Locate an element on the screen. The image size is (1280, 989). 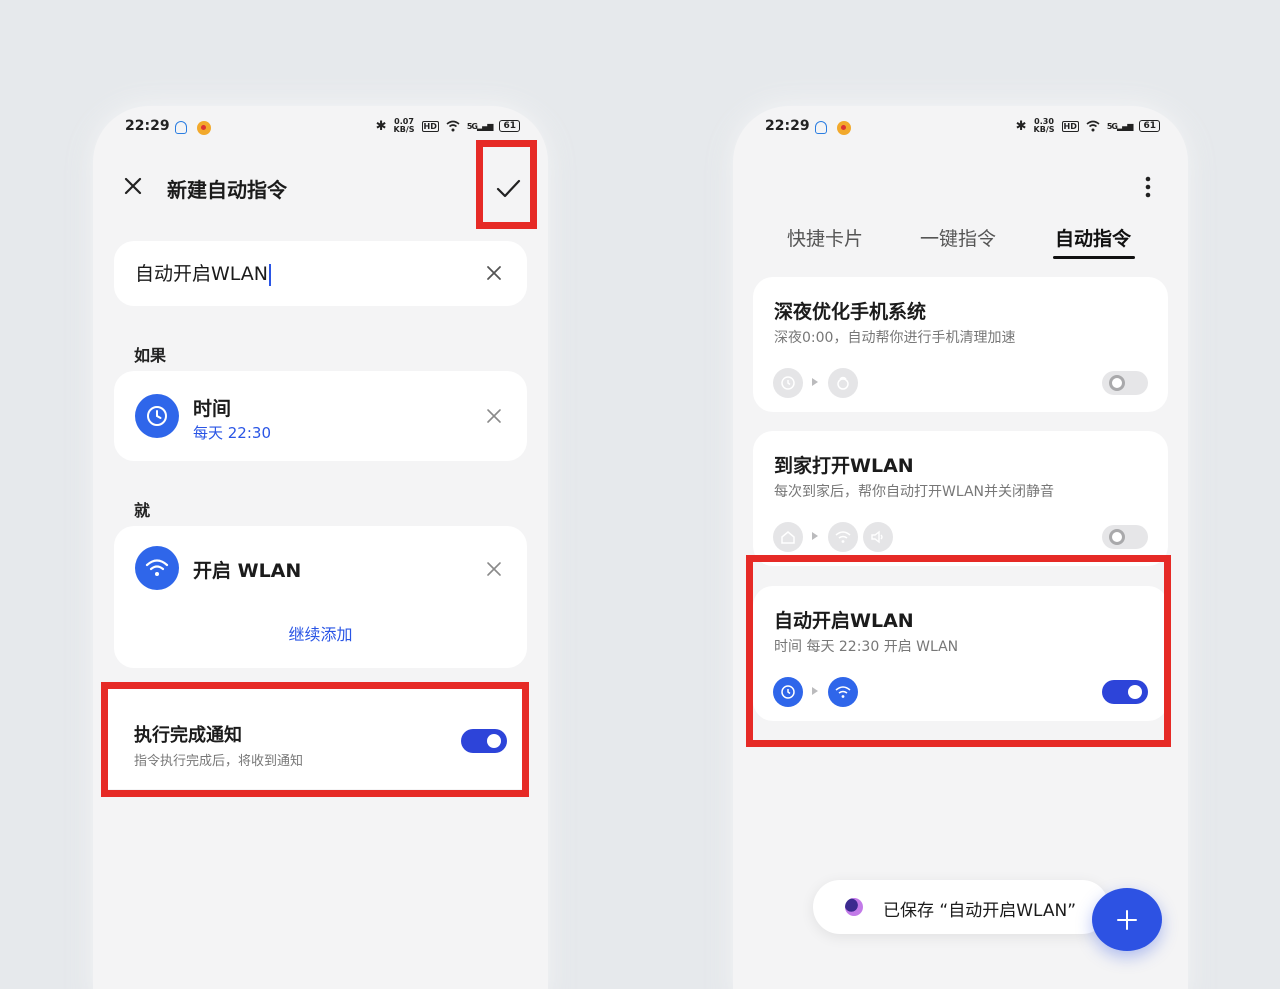
action-title: 开启 WLAN is located at coordinates (247, 571).